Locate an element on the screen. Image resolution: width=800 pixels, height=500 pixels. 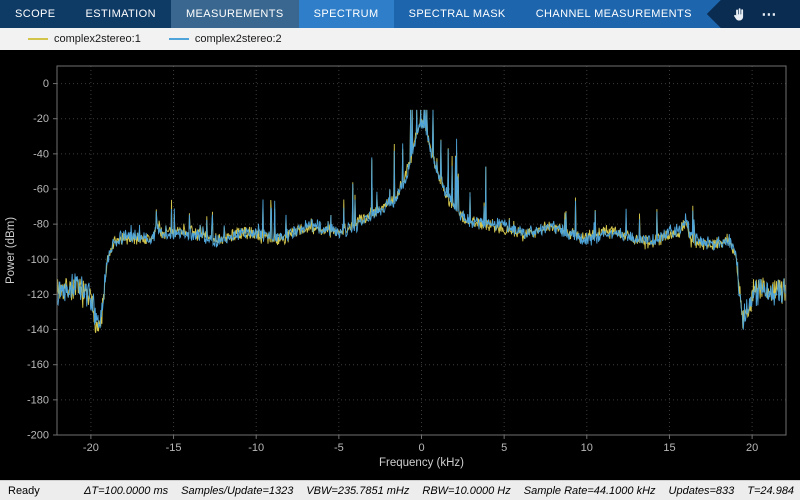
svg-text: -15 is located at coordinates (174, 448).